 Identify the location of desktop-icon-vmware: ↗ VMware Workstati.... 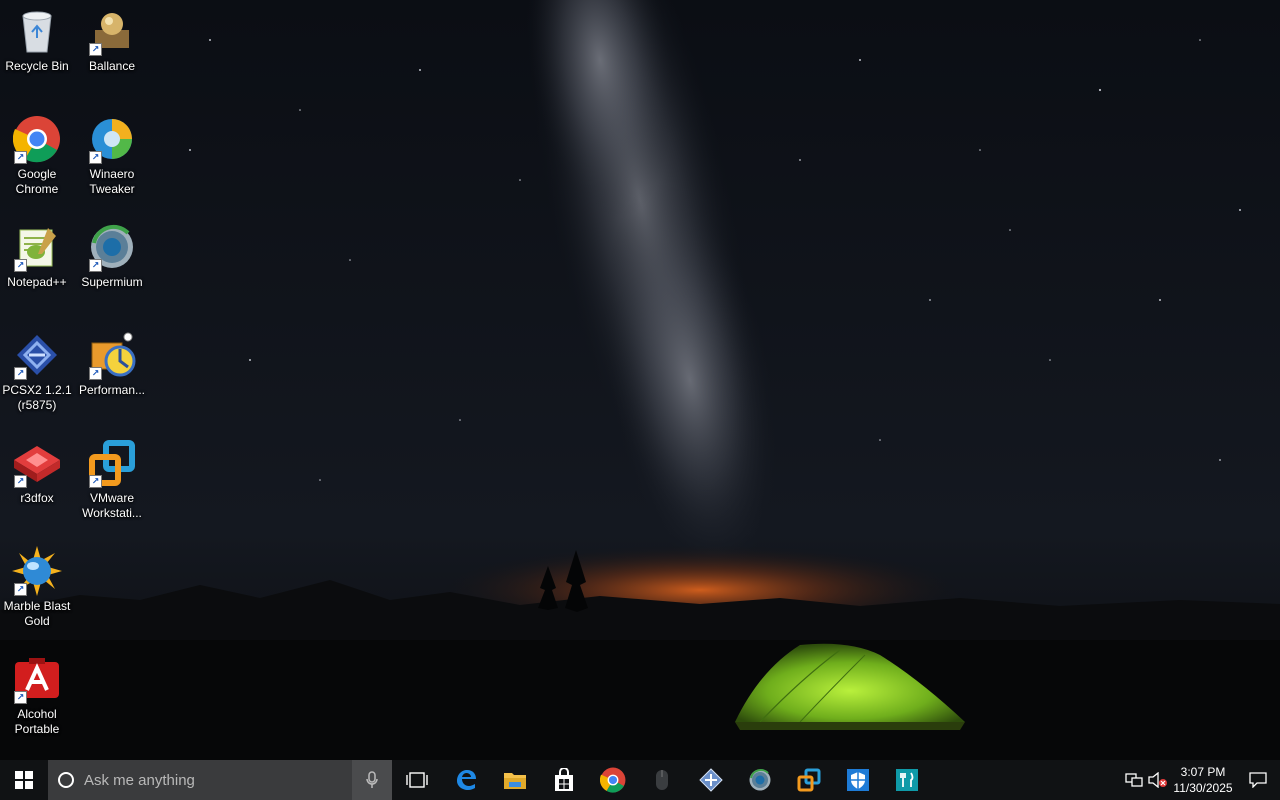
(112, 479).